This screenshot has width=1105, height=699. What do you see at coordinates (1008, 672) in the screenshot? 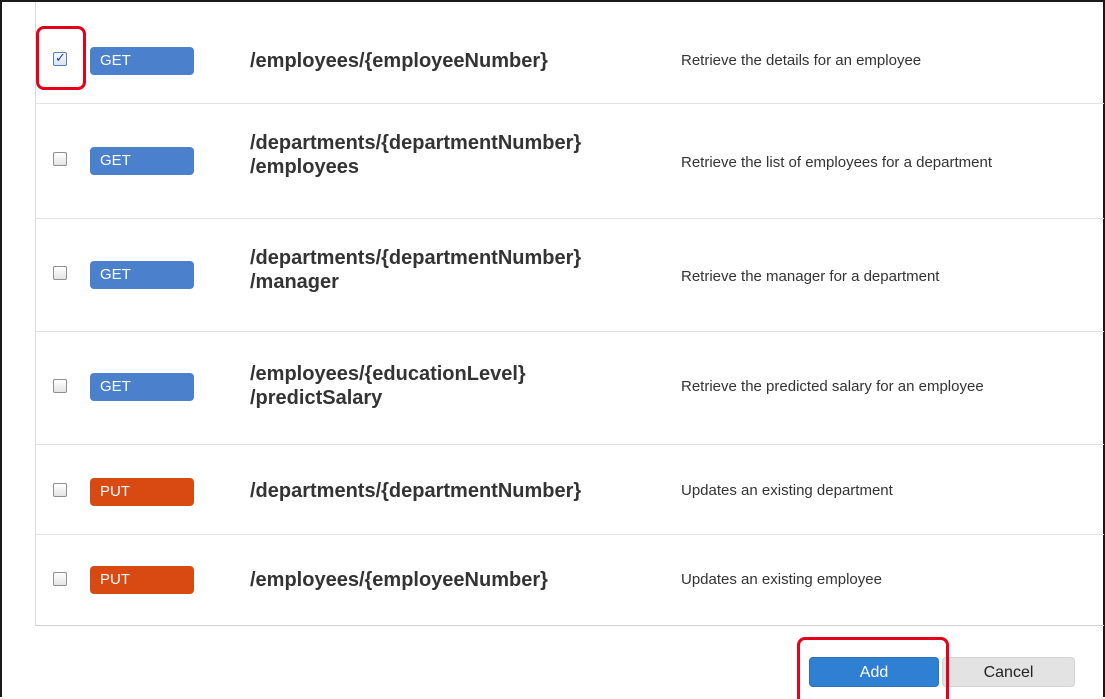
I see `cancel-button: Cancel` at bounding box center [1008, 672].